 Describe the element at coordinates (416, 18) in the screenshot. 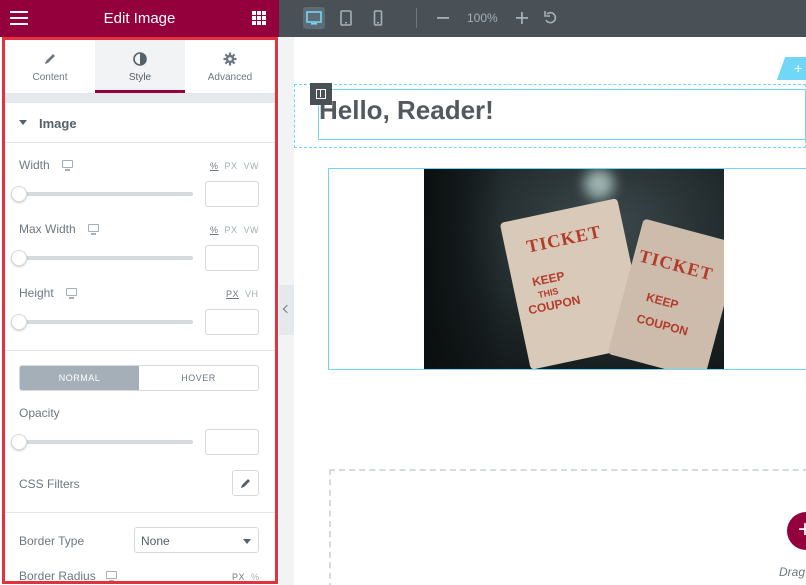

I see `toolbar-separator` at that location.